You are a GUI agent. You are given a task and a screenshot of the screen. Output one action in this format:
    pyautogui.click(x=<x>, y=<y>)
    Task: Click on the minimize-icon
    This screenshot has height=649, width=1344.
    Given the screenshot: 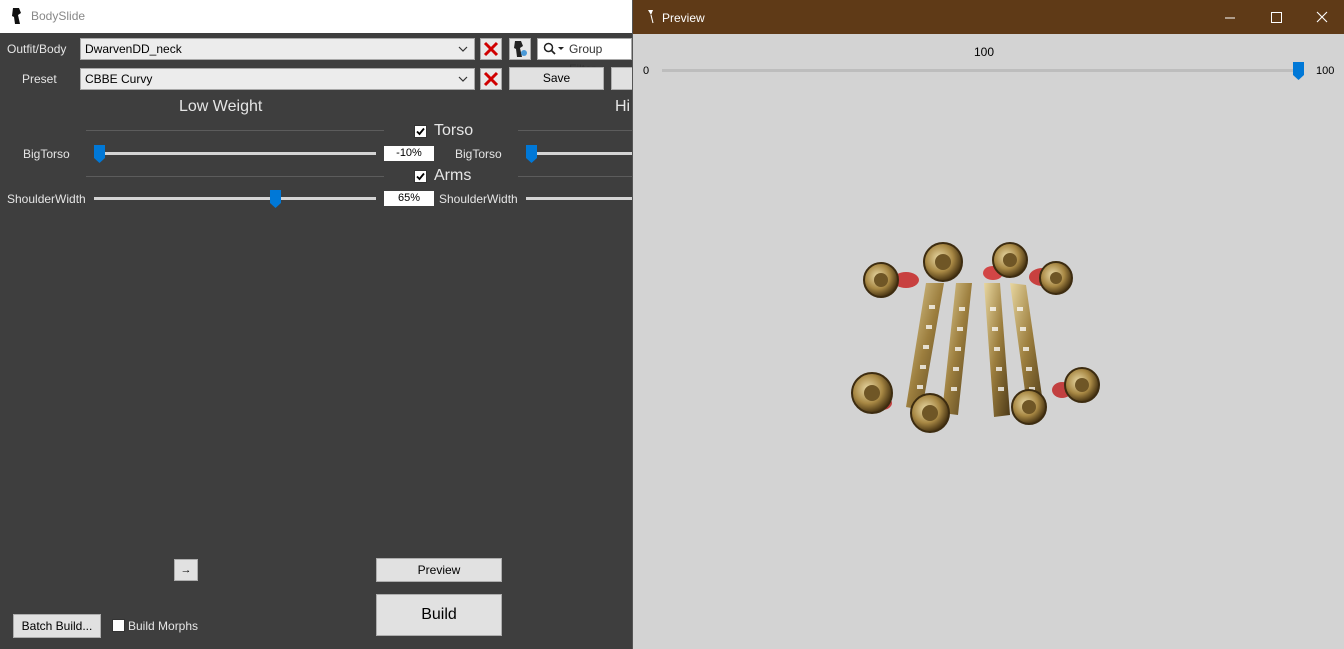 What is the action you would take?
    pyautogui.click(x=1230, y=18)
    